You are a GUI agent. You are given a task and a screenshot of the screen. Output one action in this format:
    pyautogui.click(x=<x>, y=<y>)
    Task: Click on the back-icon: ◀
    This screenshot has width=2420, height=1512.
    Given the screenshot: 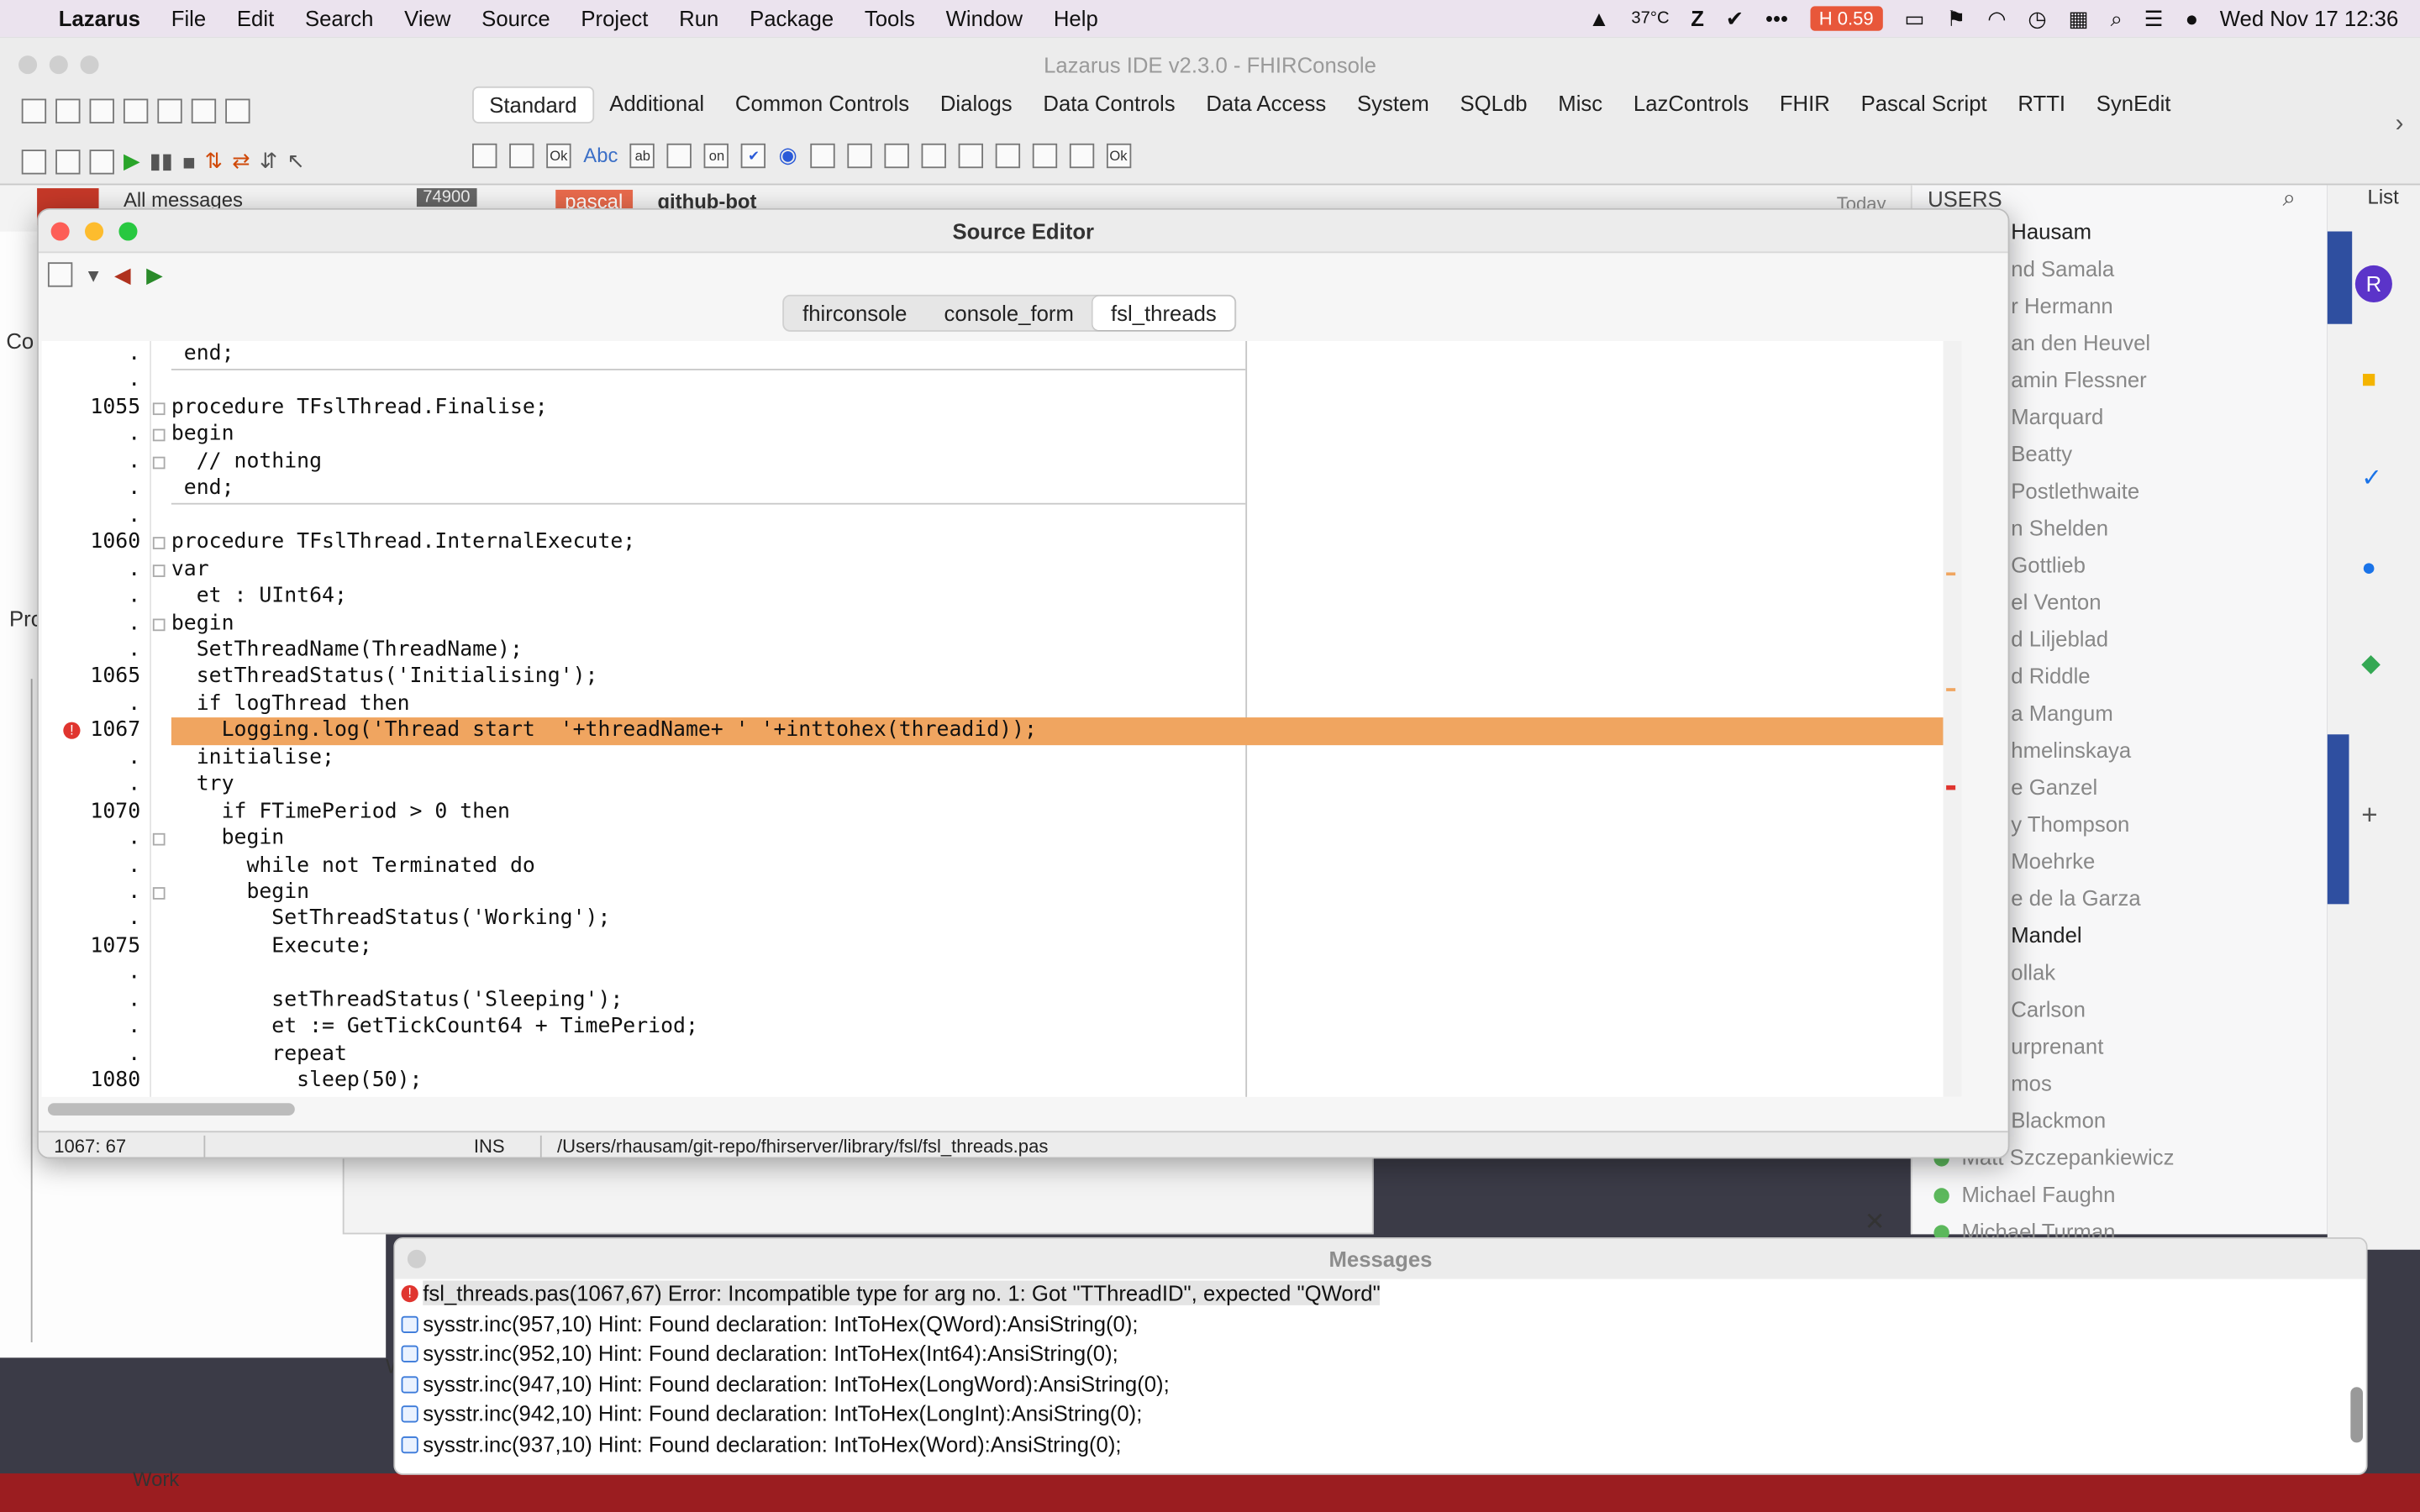 What is the action you would take?
    pyautogui.click(x=123, y=275)
    